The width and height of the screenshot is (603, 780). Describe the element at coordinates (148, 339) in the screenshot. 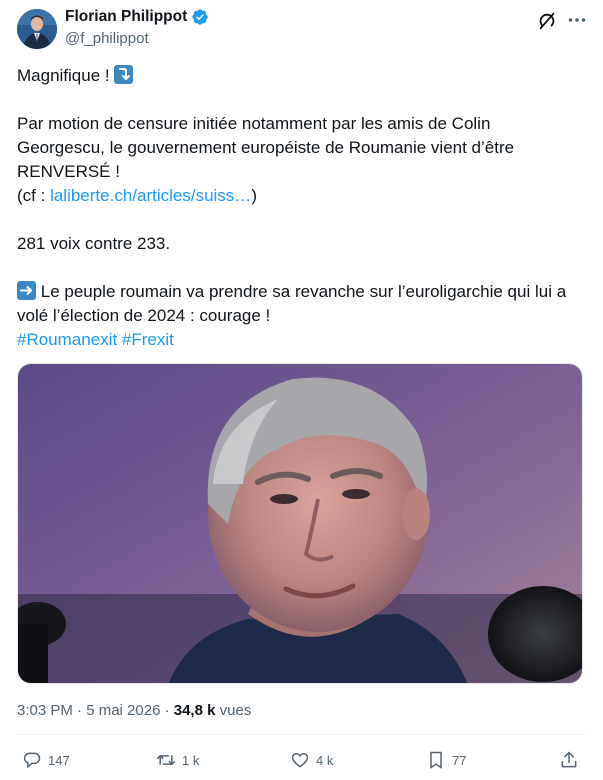

I see `hashtag-frexit: #Frexit` at that location.